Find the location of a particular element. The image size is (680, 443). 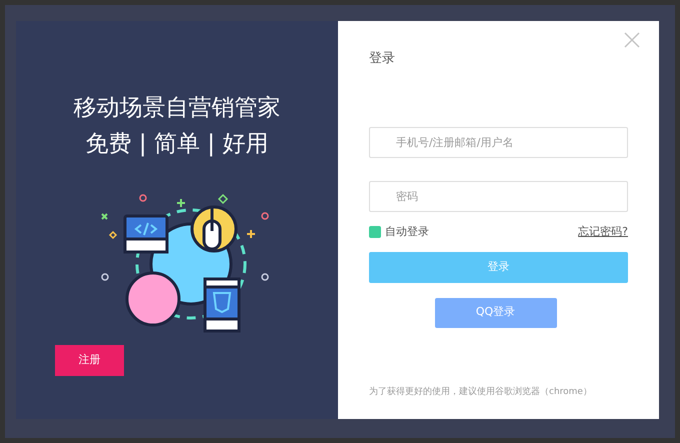

forgot-password-link: 忘记密码? is located at coordinates (603, 232).